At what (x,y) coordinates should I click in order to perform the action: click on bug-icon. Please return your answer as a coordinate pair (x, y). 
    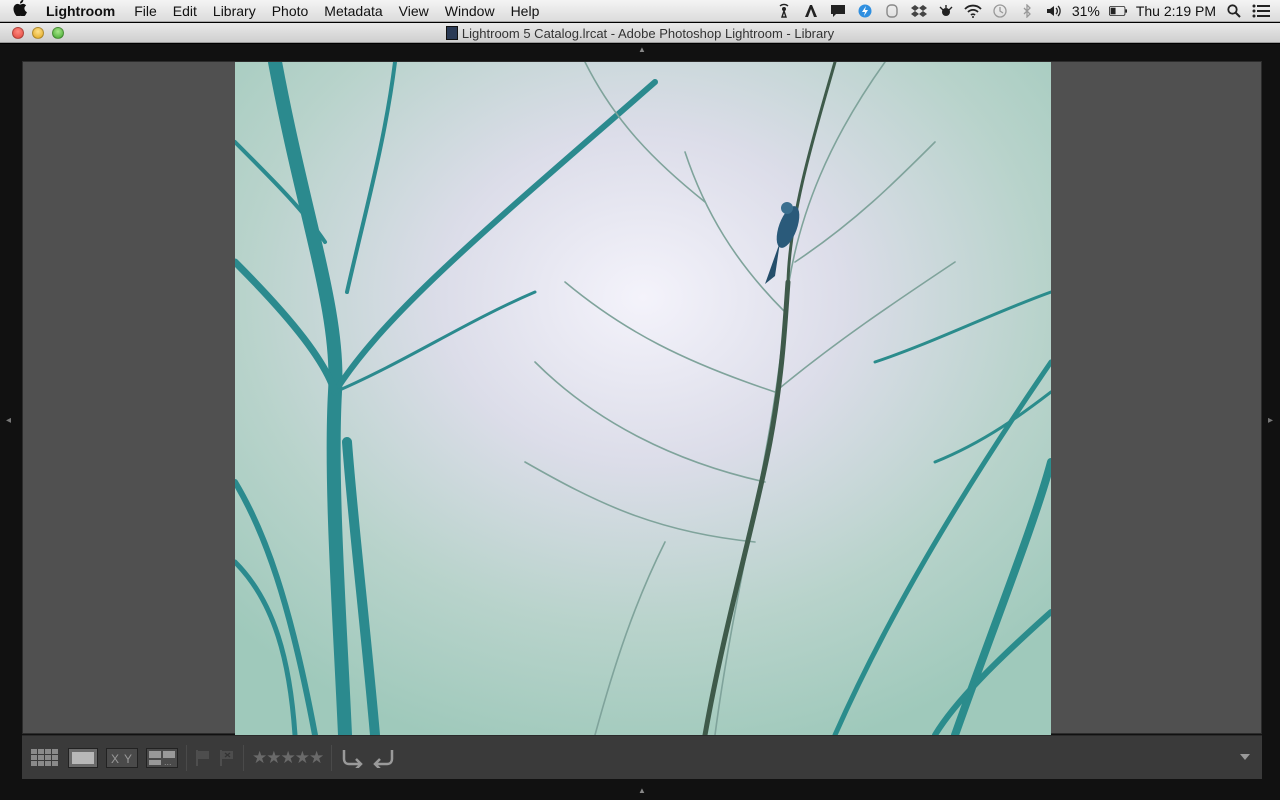
    Looking at the image, I should click on (946, 11).